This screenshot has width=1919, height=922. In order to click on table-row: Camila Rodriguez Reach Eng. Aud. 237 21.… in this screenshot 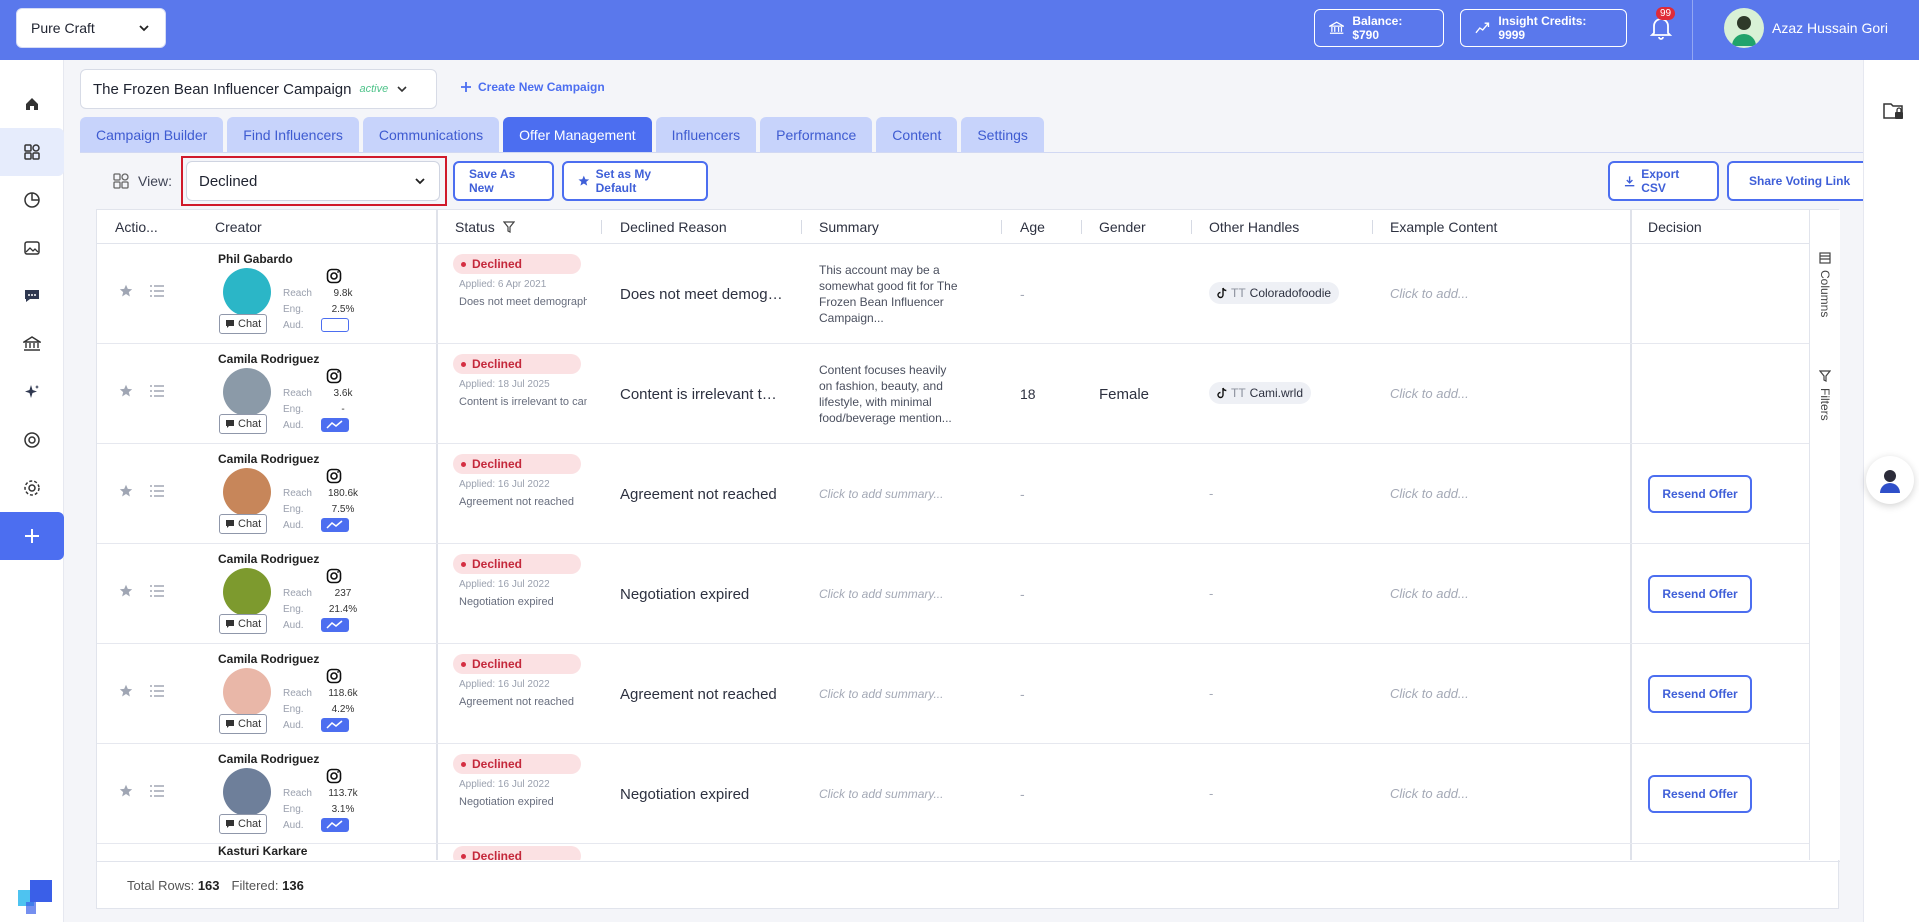, I will do `click(953, 594)`.